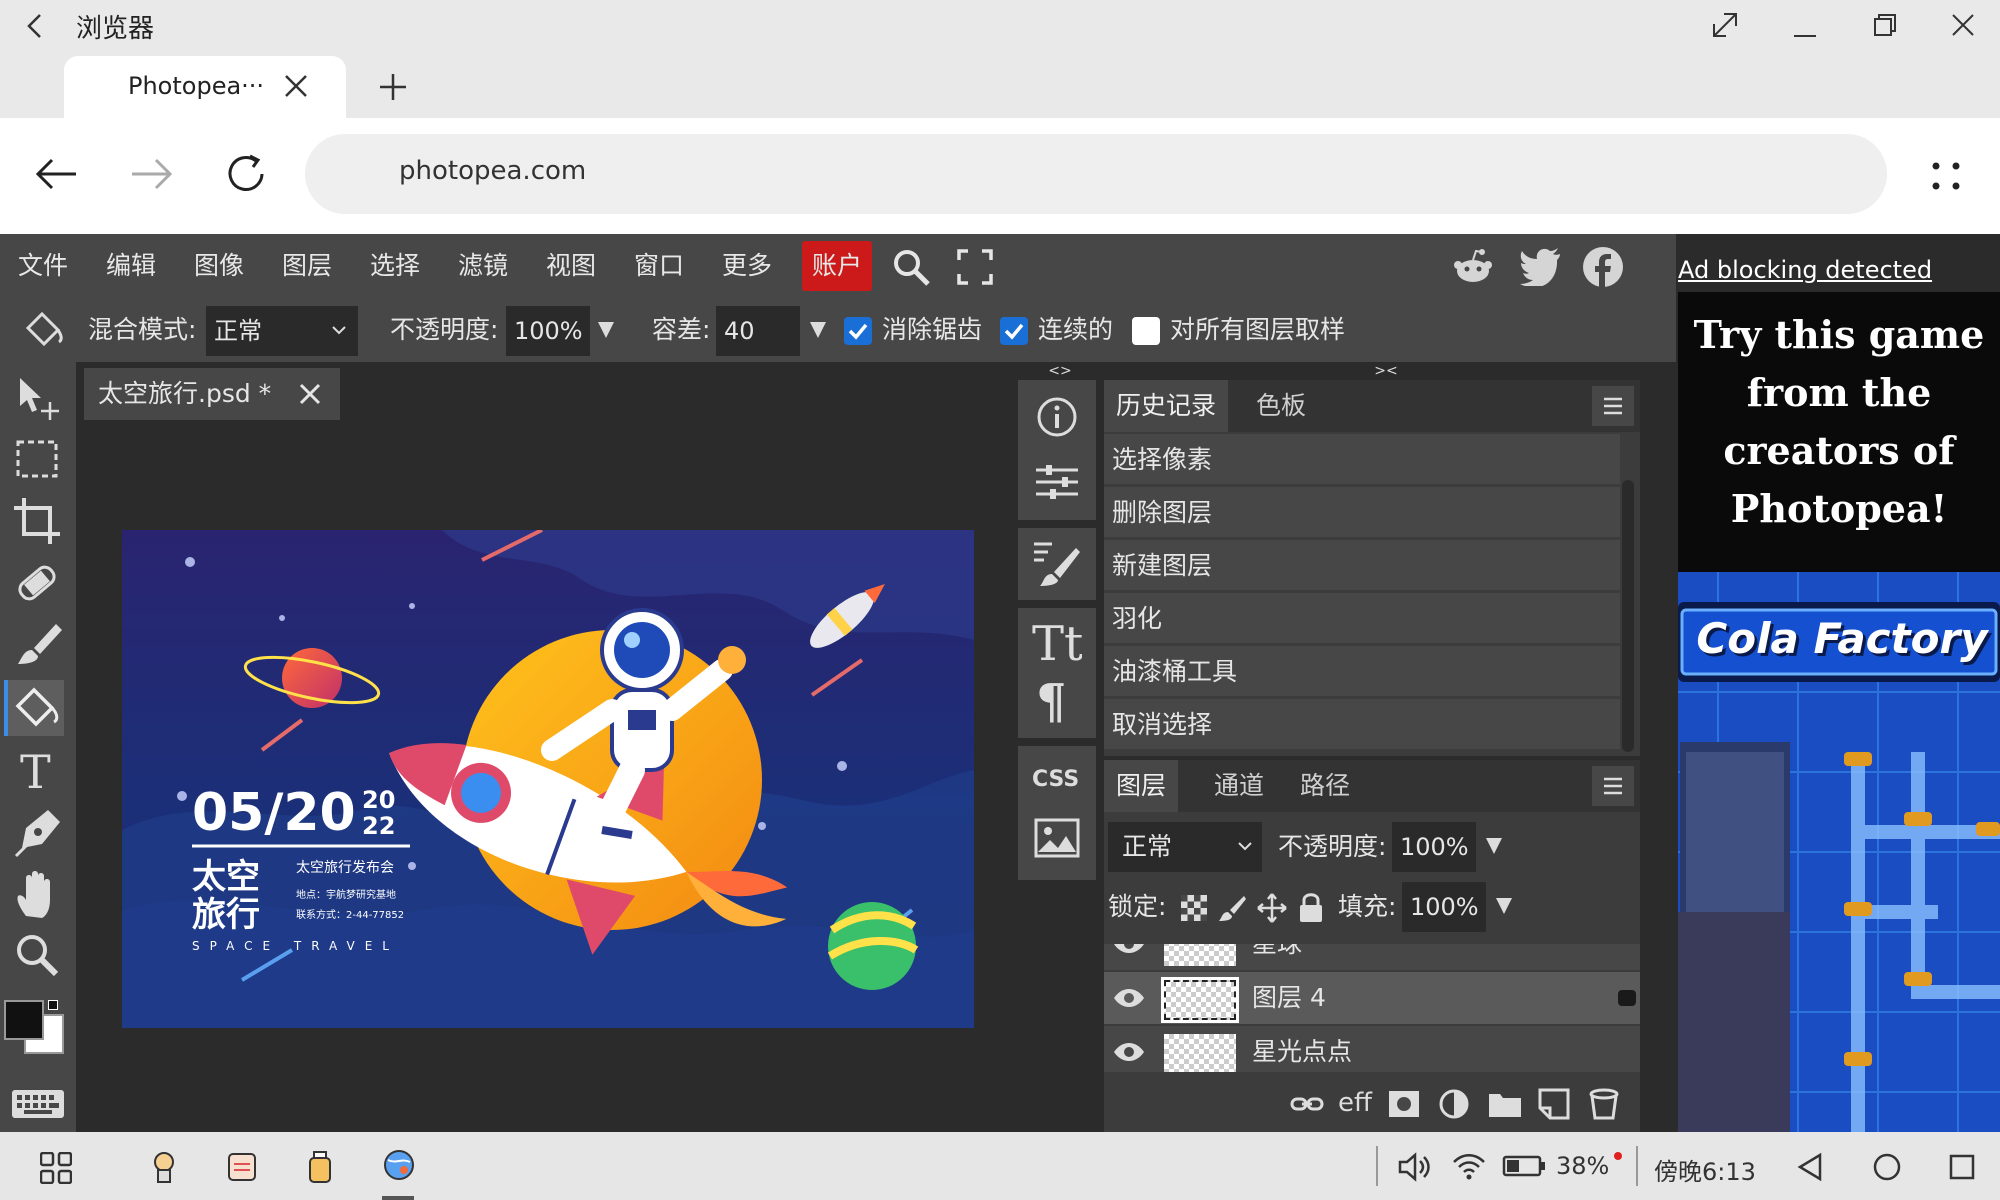  Describe the element at coordinates (1362, 566) in the screenshot. I see `history-item: 新建图层` at that location.